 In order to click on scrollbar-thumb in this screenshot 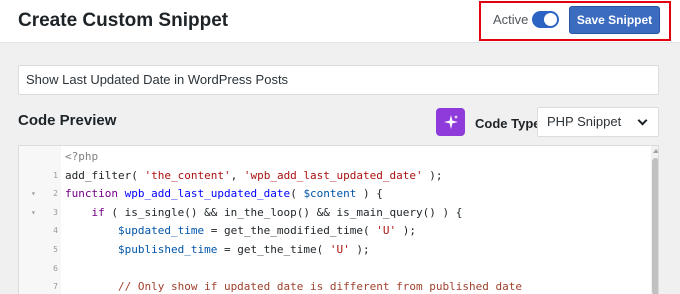, I will do `click(655, 226)`.